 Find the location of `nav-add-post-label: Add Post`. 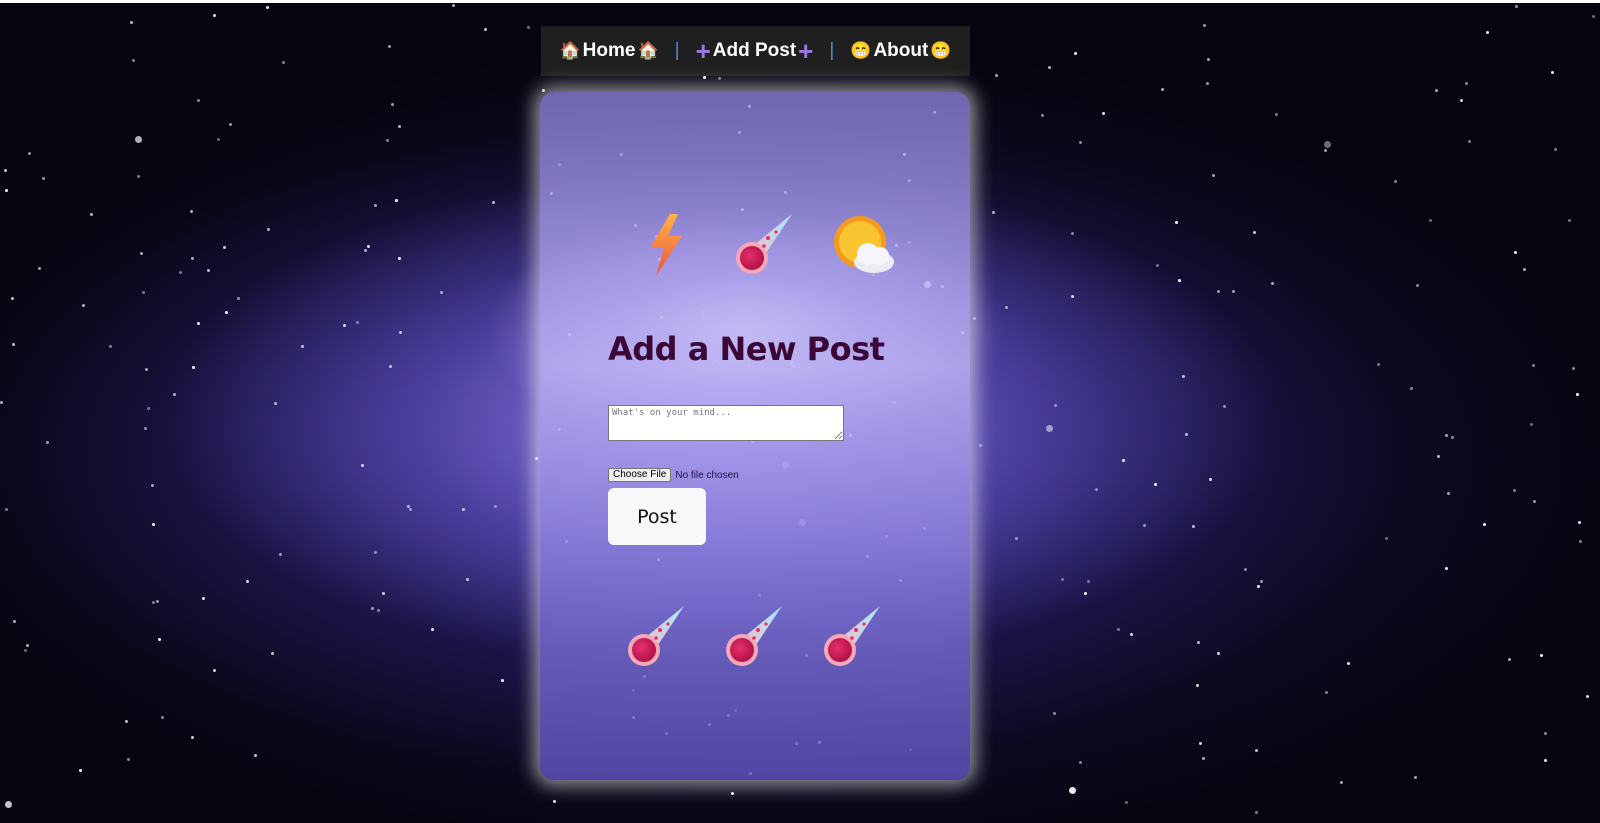

nav-add-post-label: Add Post is located at coordinates (754, 50).